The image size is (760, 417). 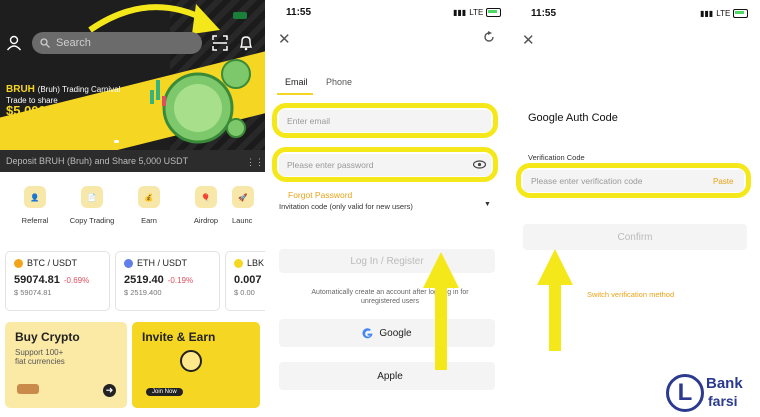 I want to click on pair-name: LBK, so click(x=256, y=263).